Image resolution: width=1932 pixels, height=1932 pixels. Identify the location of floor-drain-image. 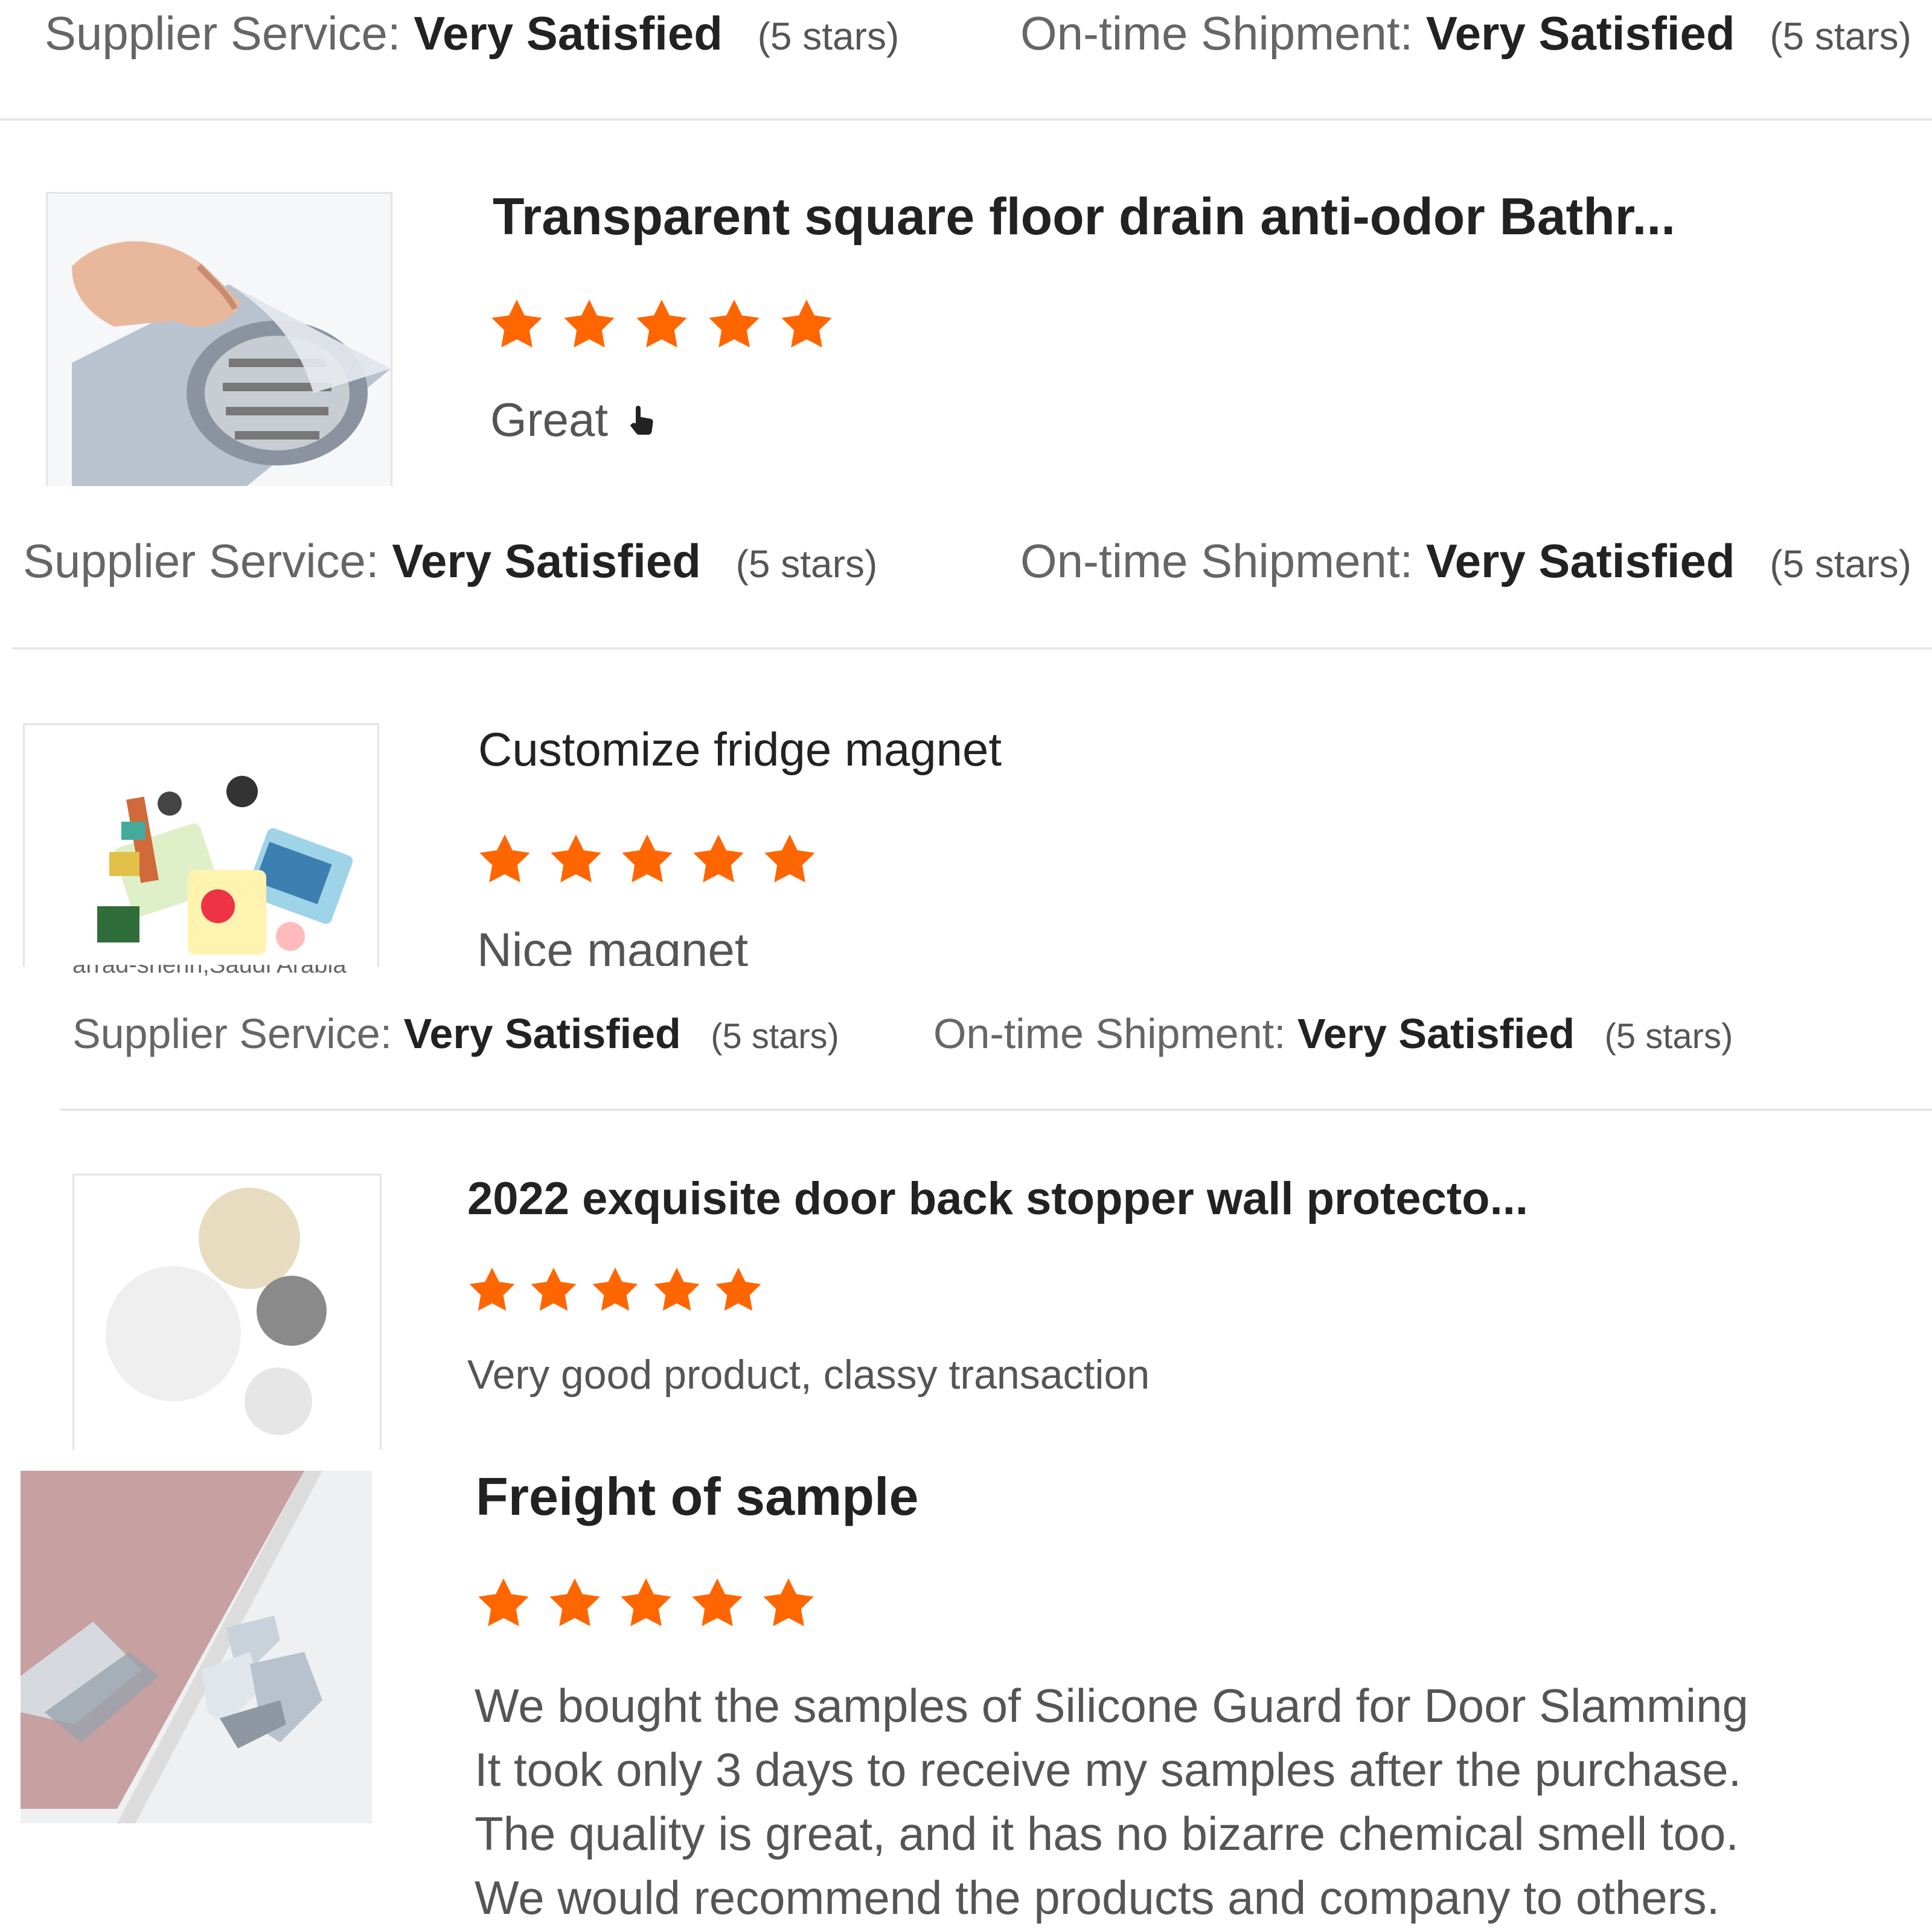
(220, 340).